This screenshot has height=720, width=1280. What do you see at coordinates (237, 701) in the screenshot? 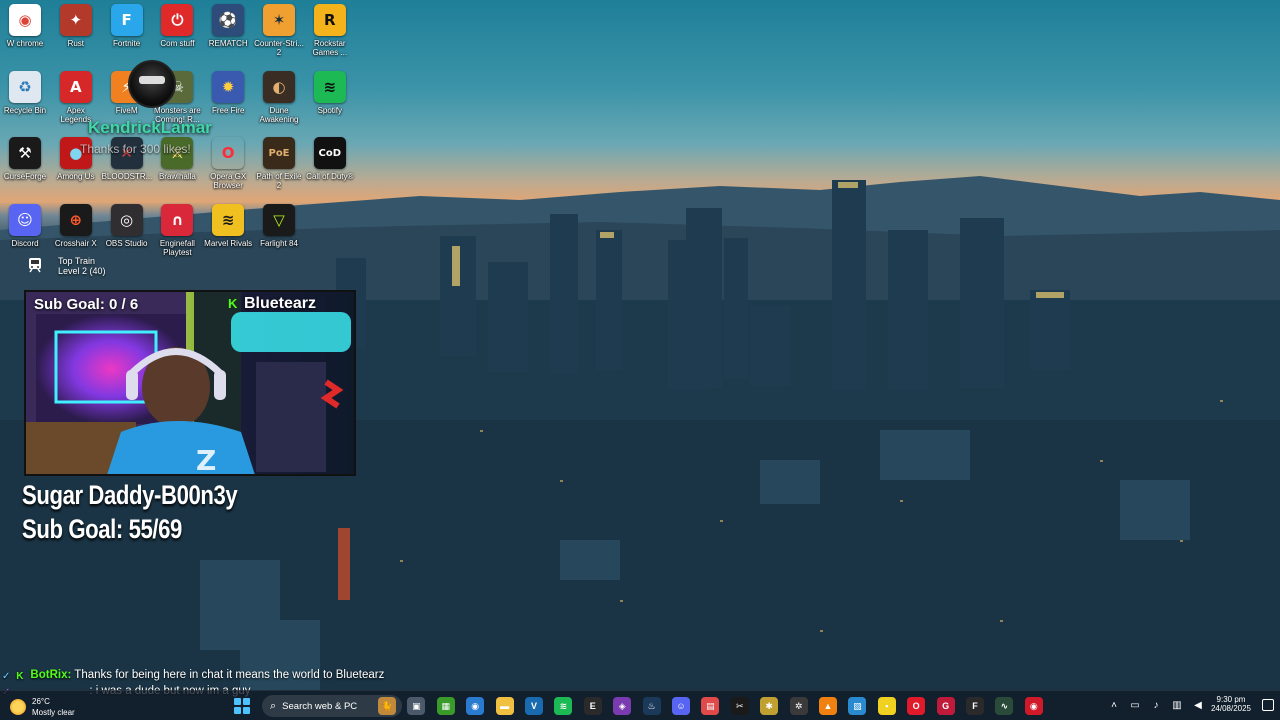
I see `windows-logo-icon` at bounding box center [237, 701].